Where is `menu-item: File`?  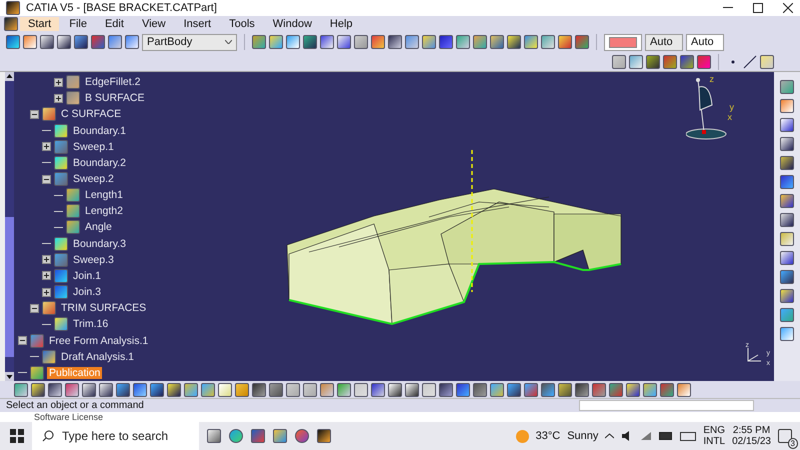
menu-item: File is located at coordinates (78, 24).